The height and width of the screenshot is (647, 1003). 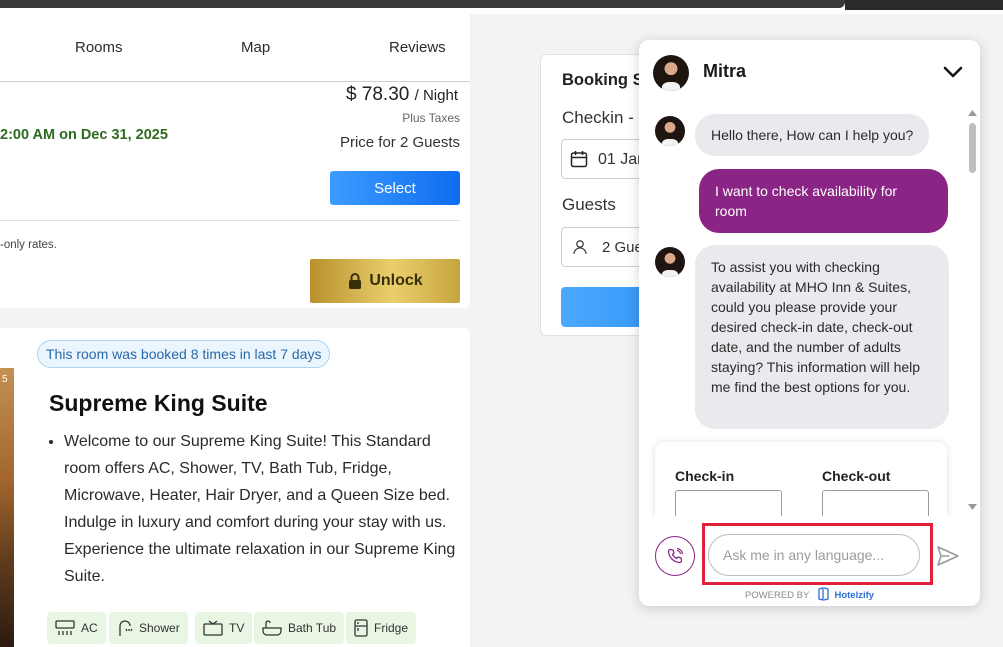 I want to click on agent-name: Mitra, so click(x=725, y=71).